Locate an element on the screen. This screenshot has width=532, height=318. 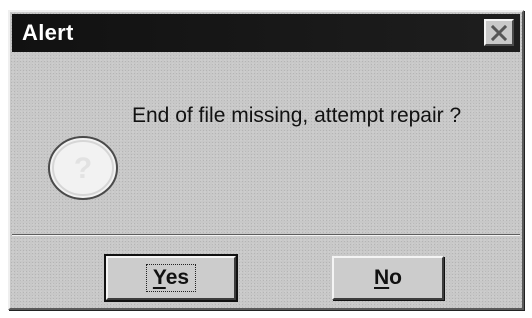
no-button-label: No is located at coordinates (388, 278).